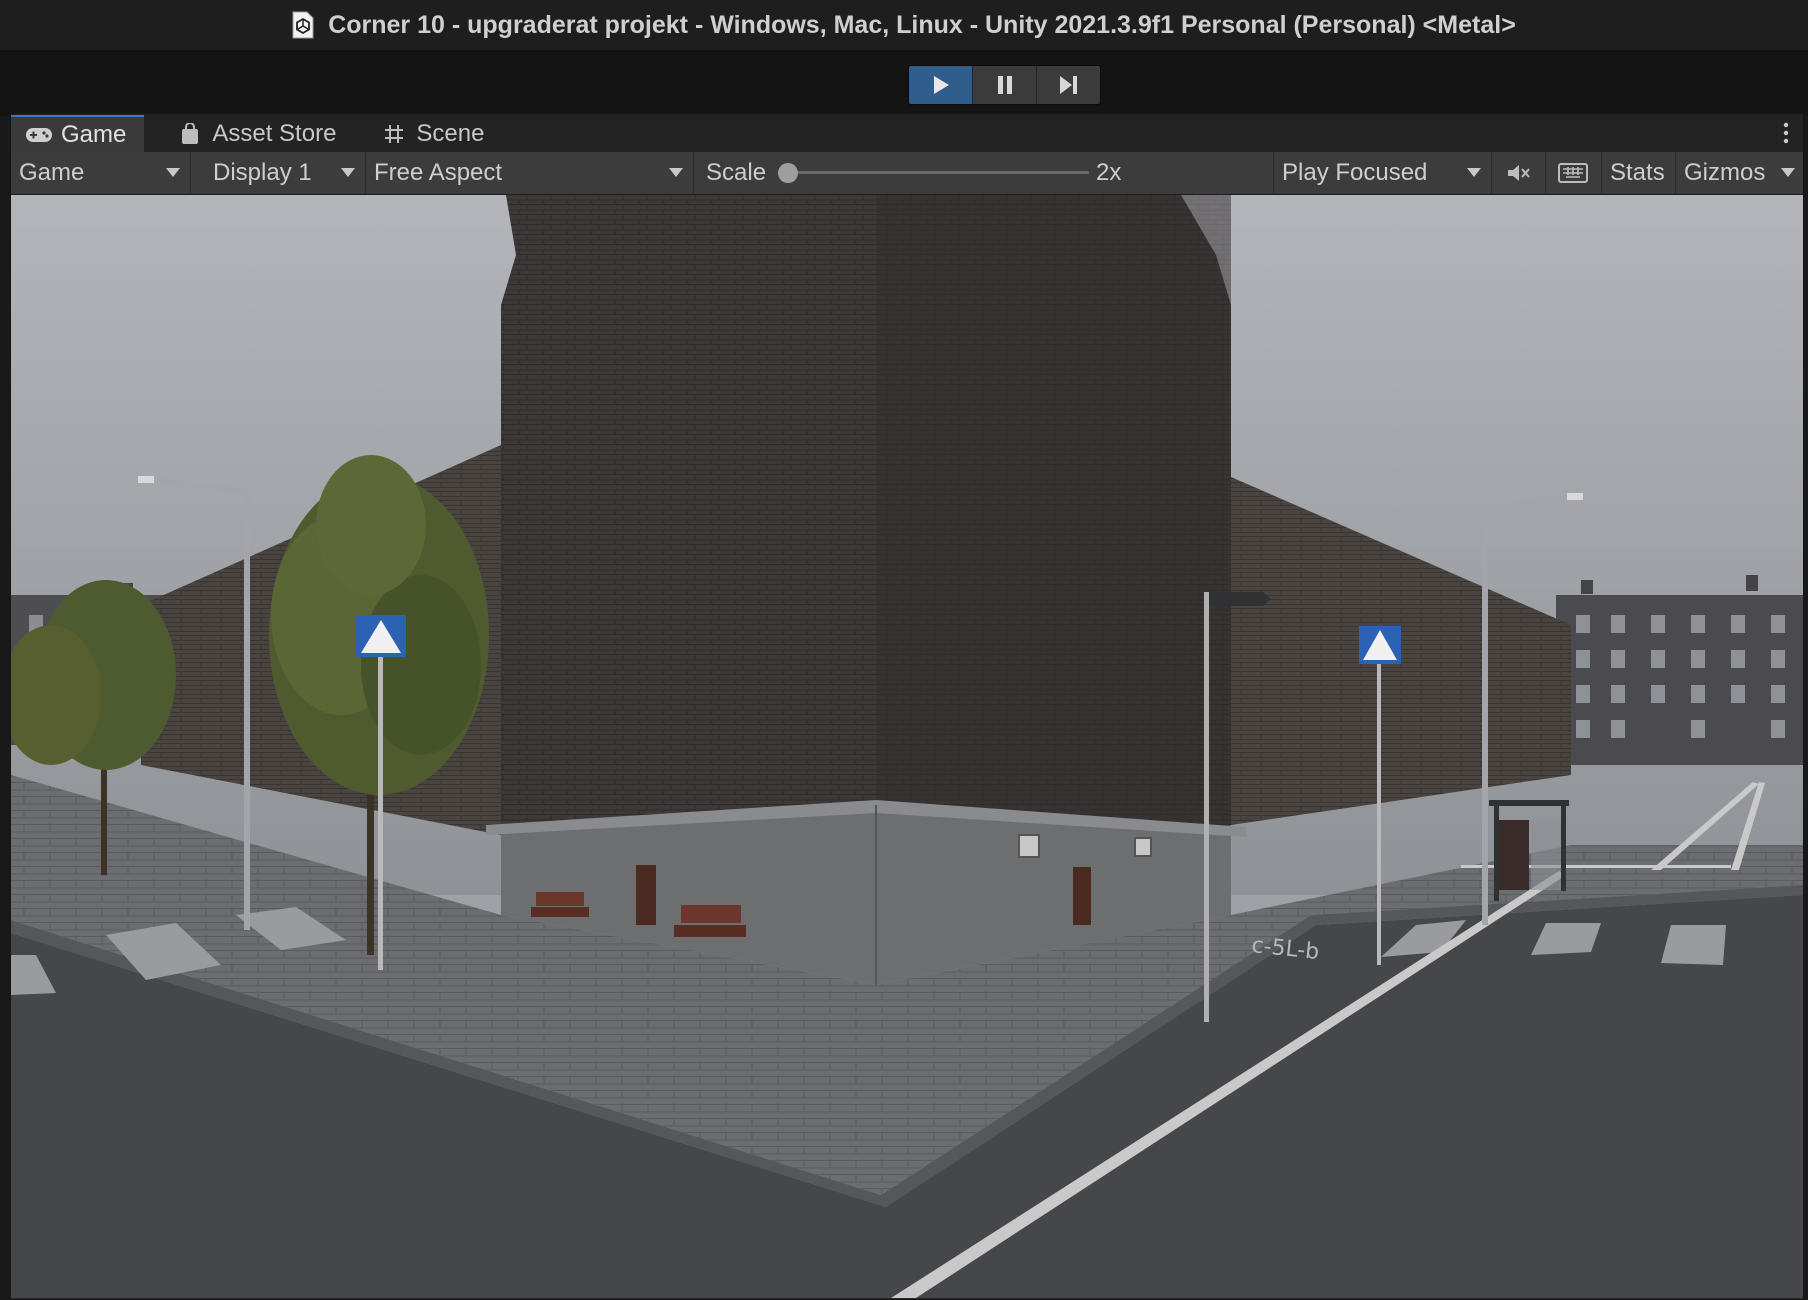  What do you see at coordinates (1109, 172) in the screenshot?
I see `scale-value: 2x` at bounding box center [1109, 172].